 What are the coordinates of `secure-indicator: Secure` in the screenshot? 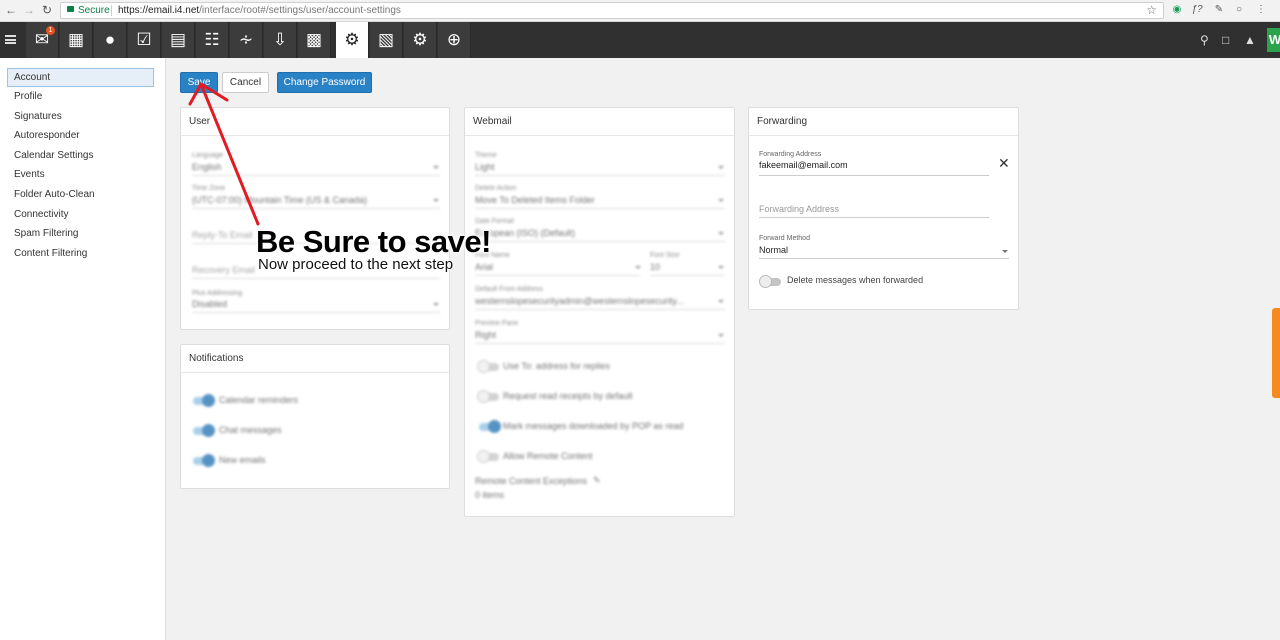 It's located at (88, 10).